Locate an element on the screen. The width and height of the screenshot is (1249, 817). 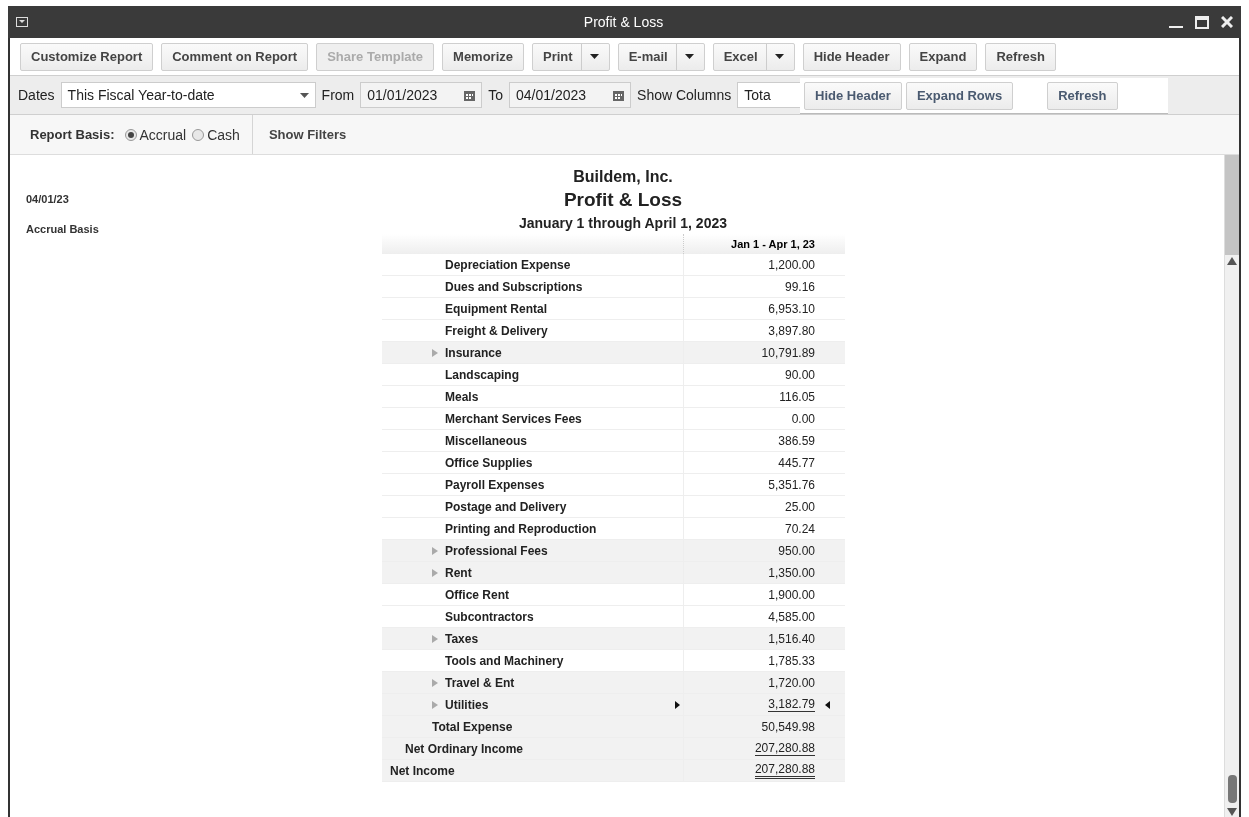
amount-cell: 0.00 is located at coordinates (764, 418).